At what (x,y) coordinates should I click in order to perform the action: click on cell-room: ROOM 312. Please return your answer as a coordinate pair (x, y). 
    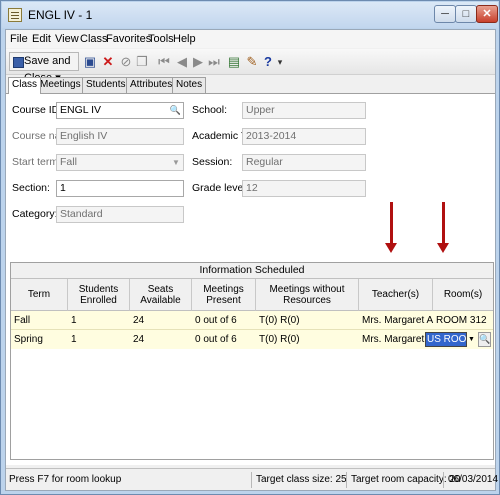
    Looking at the image, I should click on (463, 320).